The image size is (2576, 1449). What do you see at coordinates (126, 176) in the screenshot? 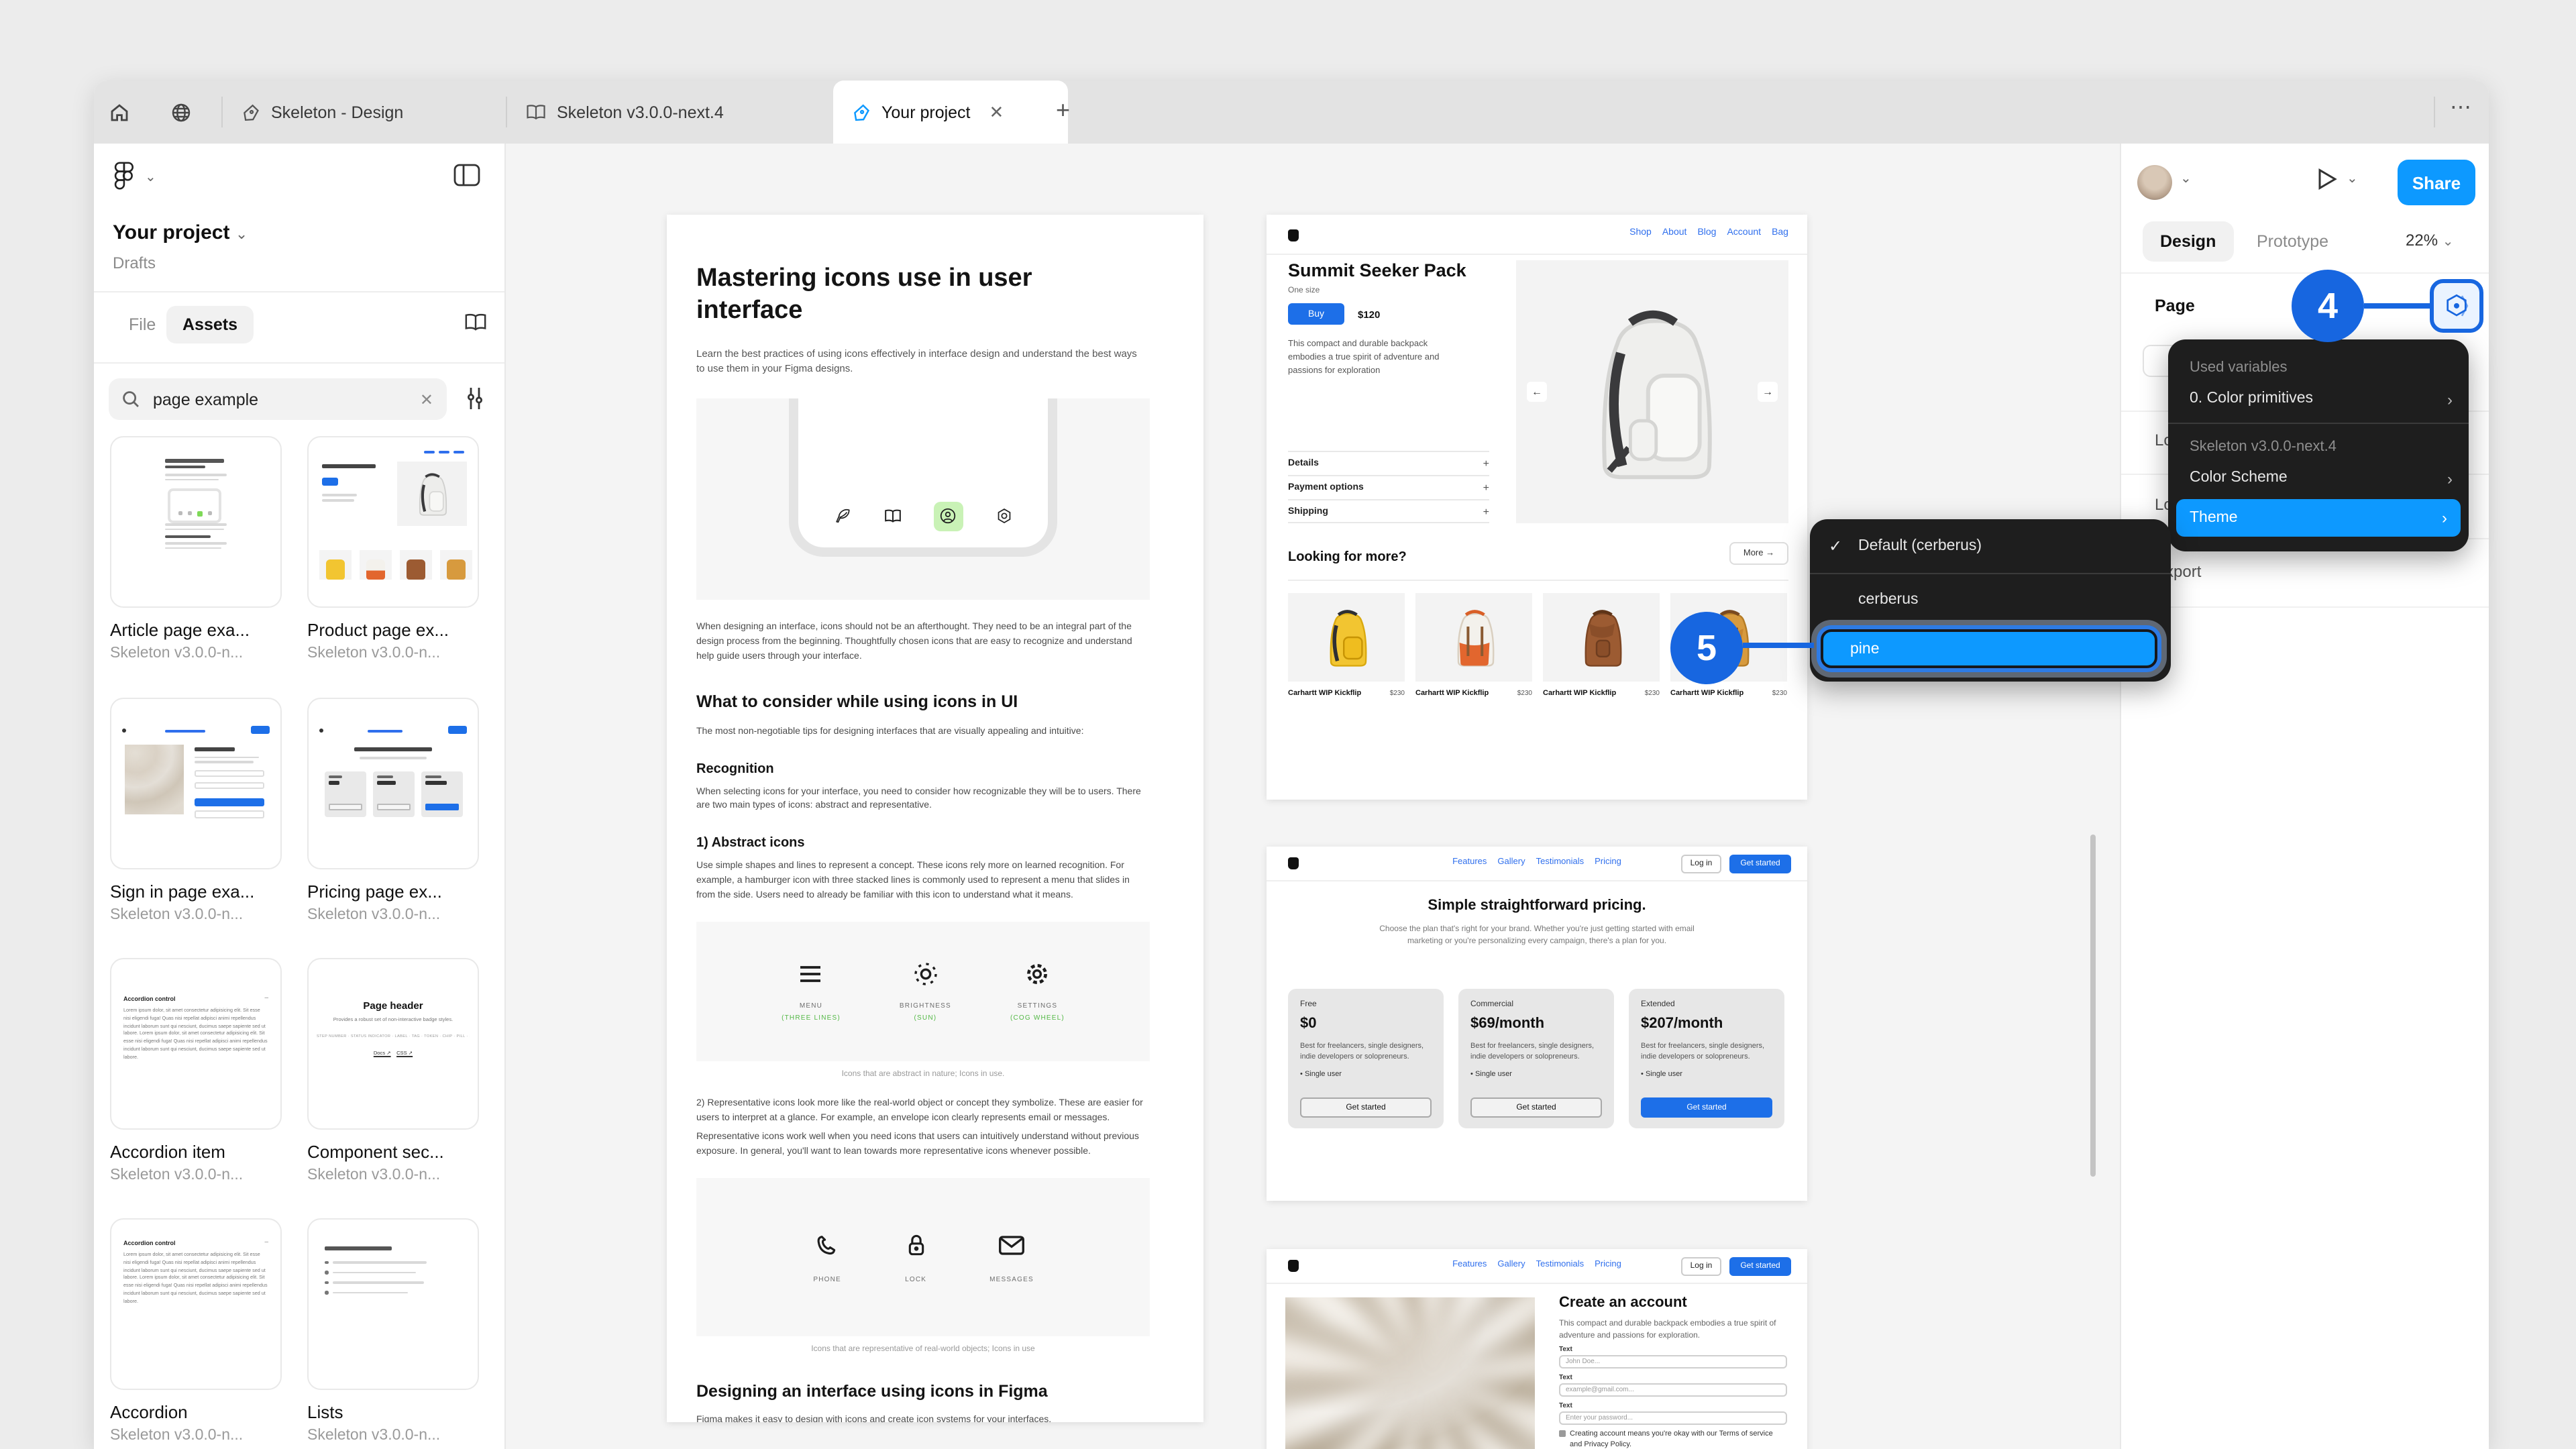
I see `figma-logo-icon` at bounding box center [126, 176].